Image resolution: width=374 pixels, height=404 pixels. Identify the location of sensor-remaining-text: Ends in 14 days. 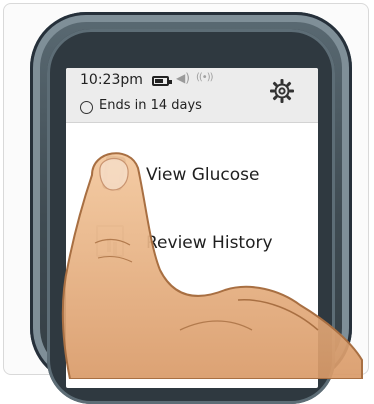
(150, 105).